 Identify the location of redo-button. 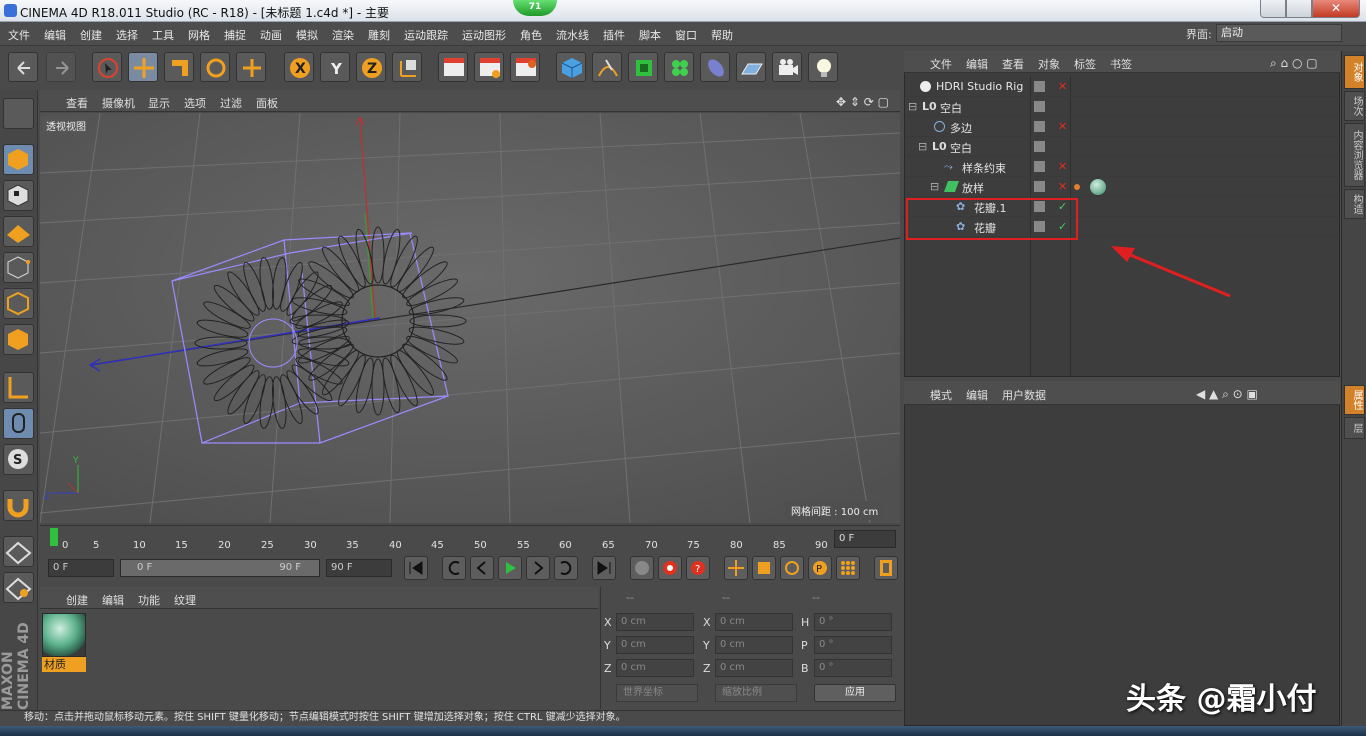
(61, 67).